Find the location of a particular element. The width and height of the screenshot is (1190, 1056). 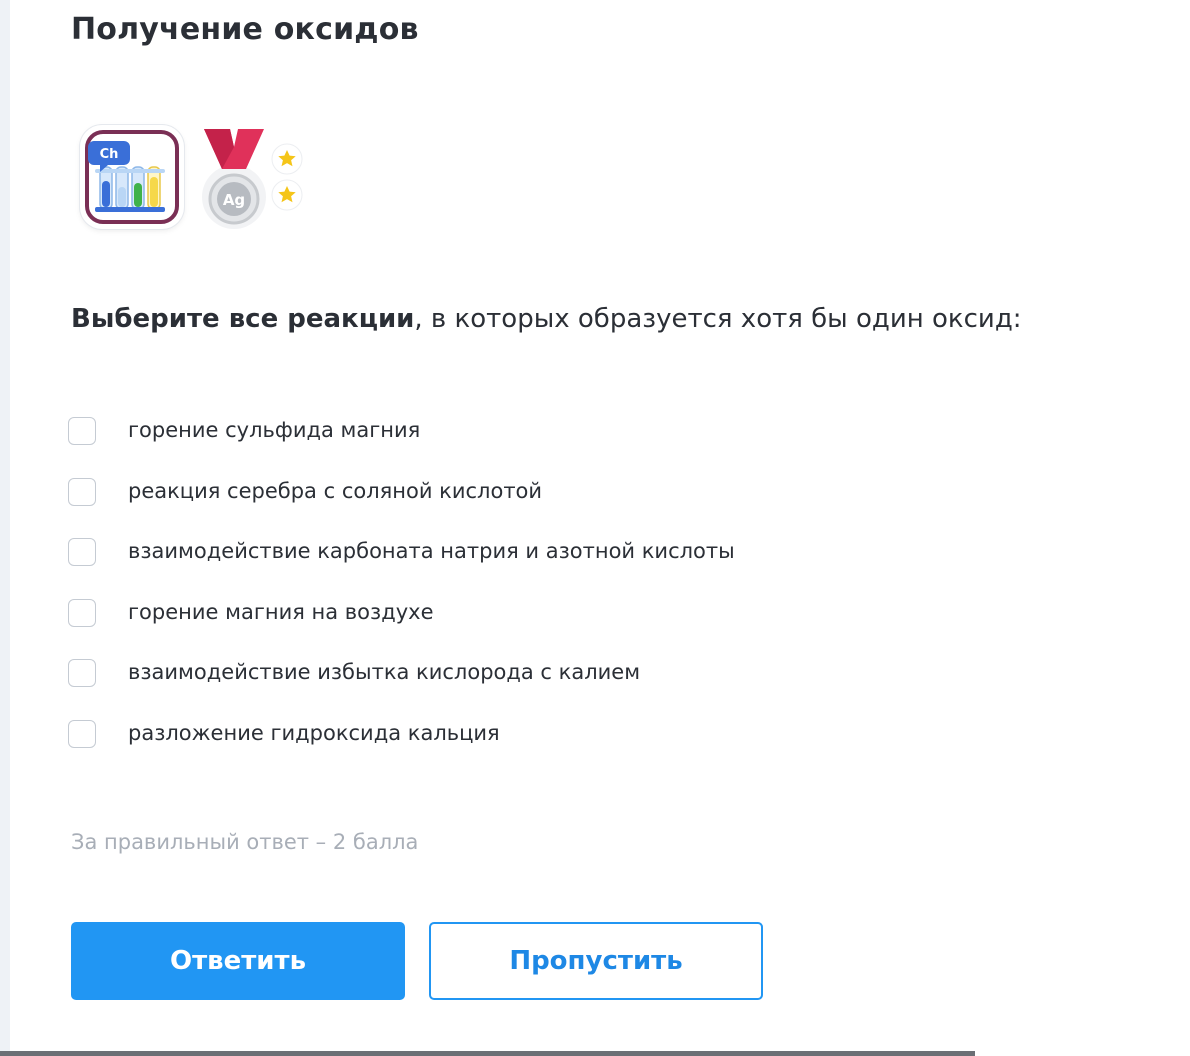

option-label: горение сульфида магния is located at coordinates (274, 430).